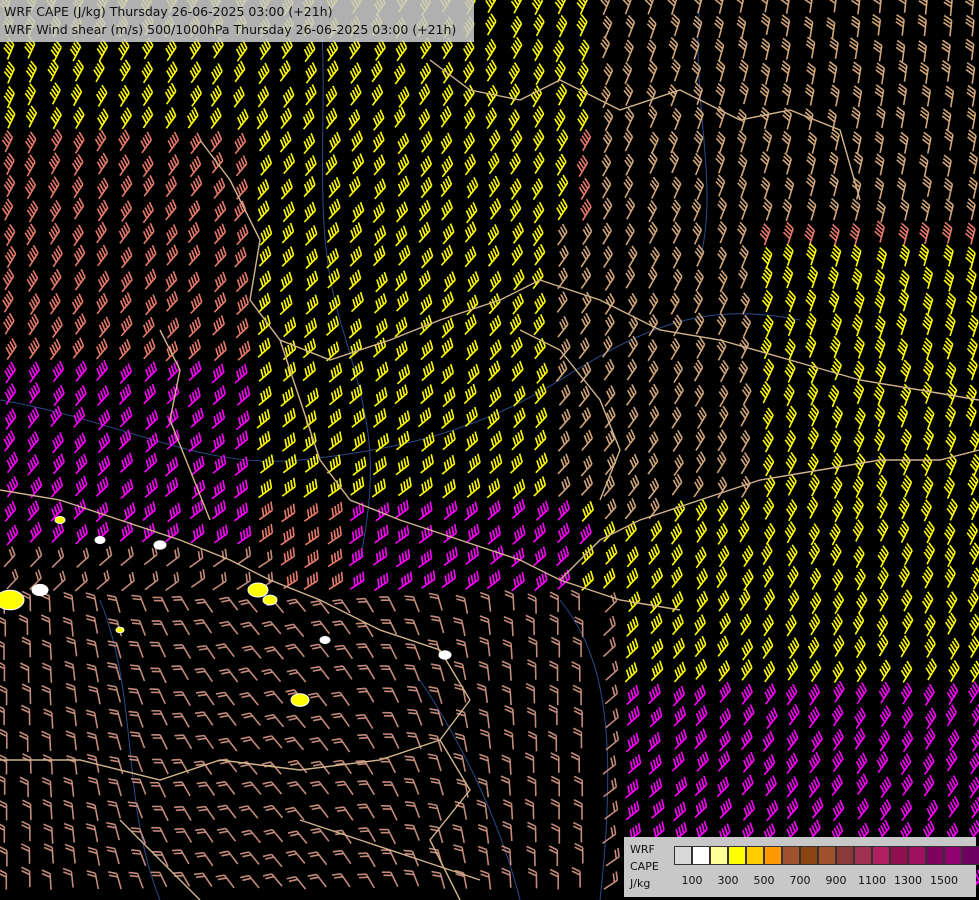 The image size is (979, 900). What do you see at coordinates (764, 880) in the screenshot?
I see `legend-tick-label: 500` at bounding box center [764, 880].